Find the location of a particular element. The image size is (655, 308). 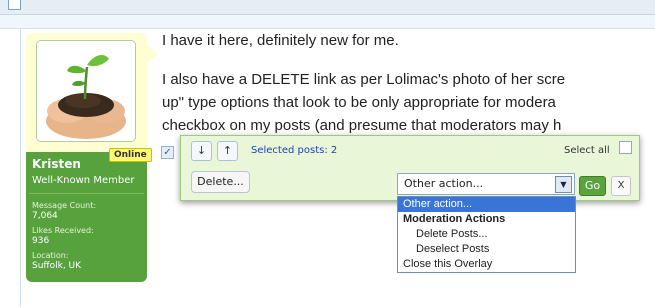

top-strip is located at coordinates (327, 7).